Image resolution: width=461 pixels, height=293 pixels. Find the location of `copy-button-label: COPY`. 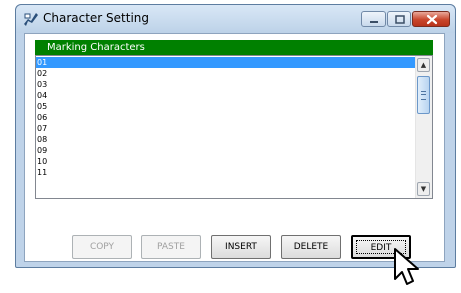

copy-button-label: COPY is located at coordinates (102, 247).